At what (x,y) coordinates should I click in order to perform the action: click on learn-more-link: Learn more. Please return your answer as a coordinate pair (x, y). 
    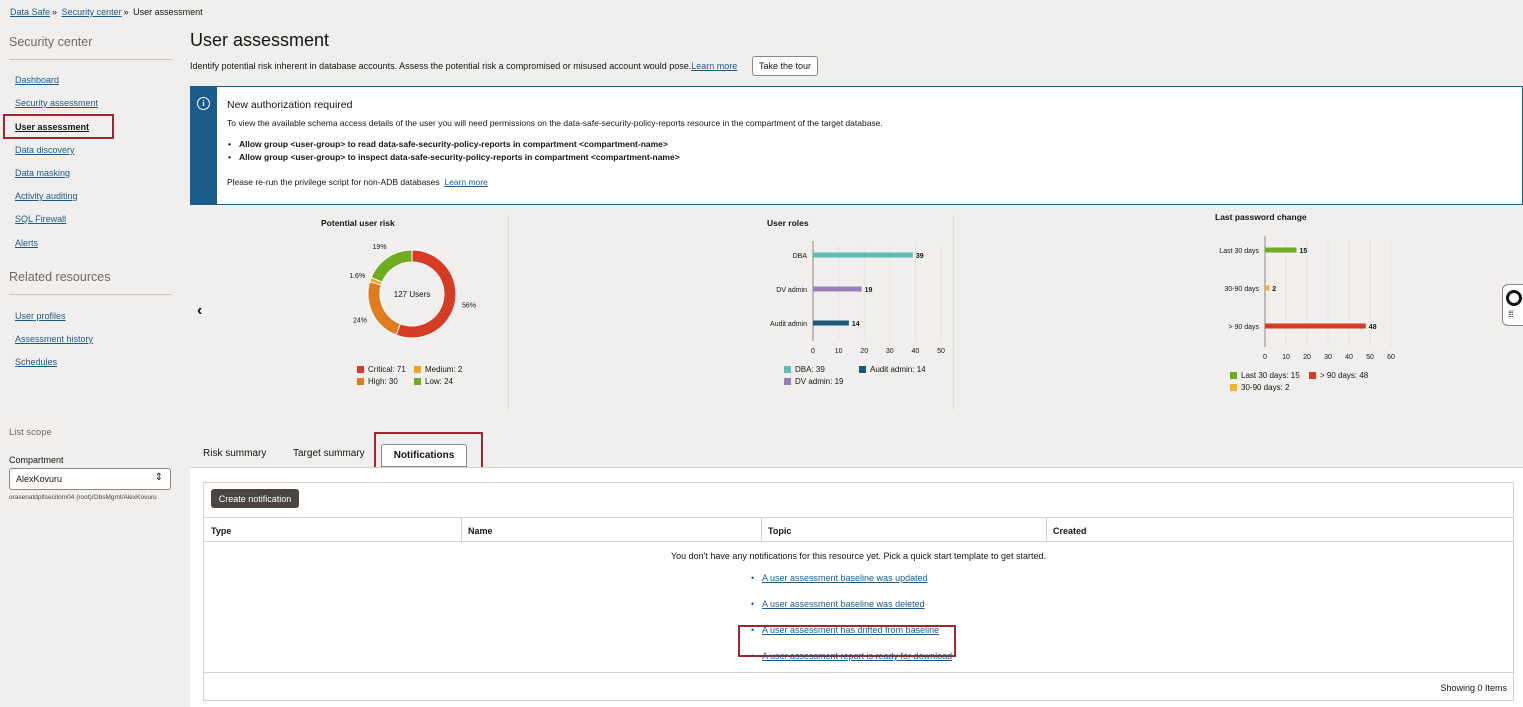
    Looking at the image, I should click on (714, 66).